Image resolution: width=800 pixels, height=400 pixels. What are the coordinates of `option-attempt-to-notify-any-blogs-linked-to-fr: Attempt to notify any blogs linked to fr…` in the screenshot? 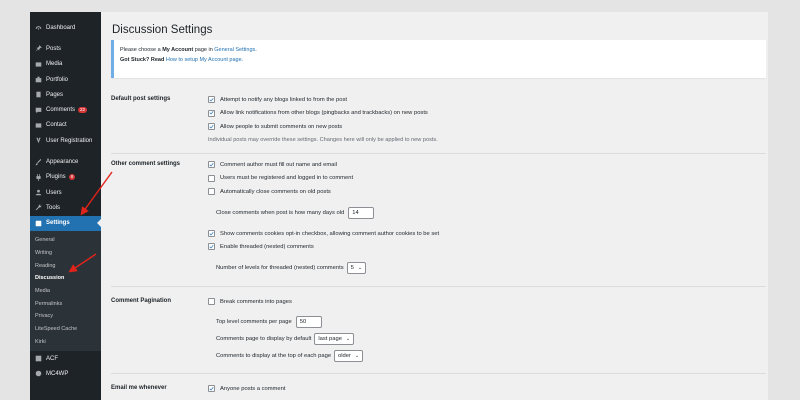 It's located at (277, 99).